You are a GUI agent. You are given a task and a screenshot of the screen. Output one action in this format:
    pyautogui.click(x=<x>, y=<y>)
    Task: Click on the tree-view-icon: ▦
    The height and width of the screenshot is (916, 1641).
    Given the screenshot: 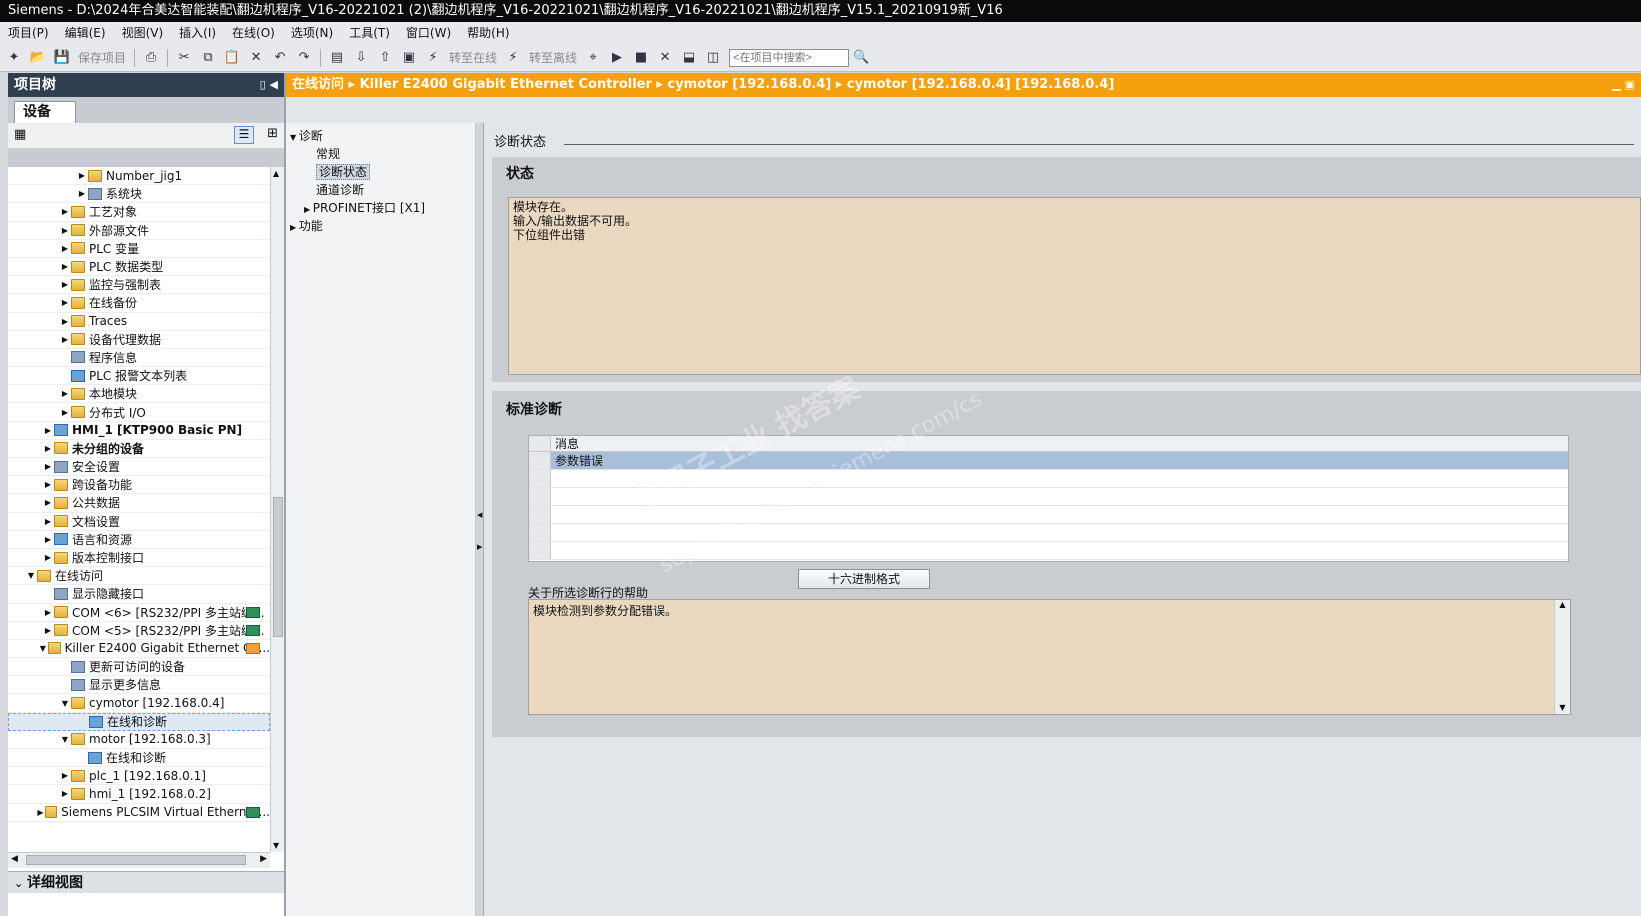 What is the action you would take?
    pyautogui.click(x=20, y=134)
    